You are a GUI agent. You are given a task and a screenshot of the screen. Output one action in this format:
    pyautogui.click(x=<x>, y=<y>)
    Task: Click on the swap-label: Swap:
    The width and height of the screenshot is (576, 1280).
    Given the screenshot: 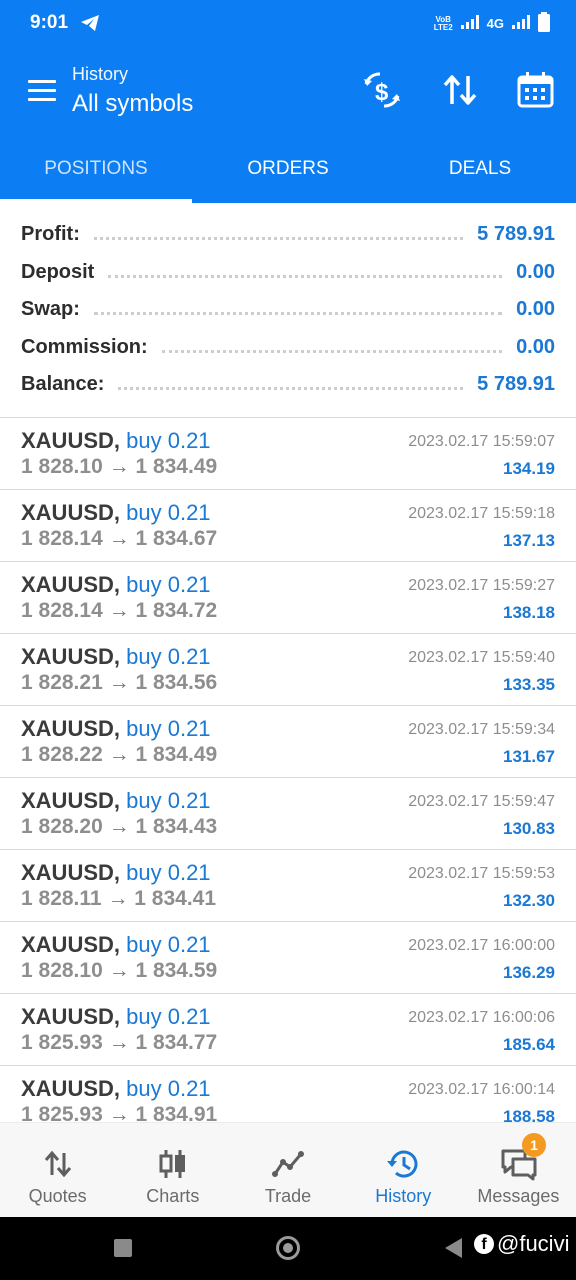 What is the action you would take?
    pyautogui.click(x=50, y=309)
    